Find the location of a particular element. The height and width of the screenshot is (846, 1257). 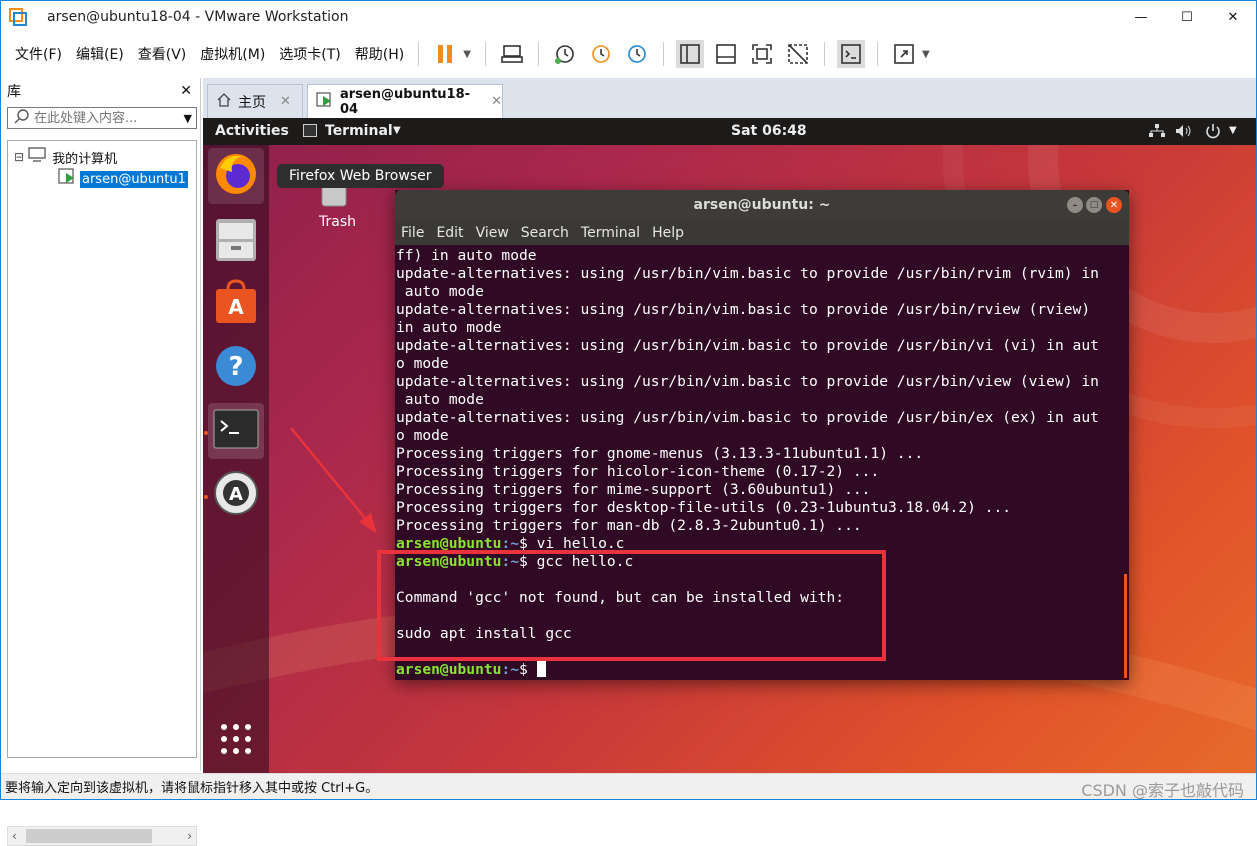

tree-node-vm: arsen@ubuntu1 is located at coordinates (123, 178).